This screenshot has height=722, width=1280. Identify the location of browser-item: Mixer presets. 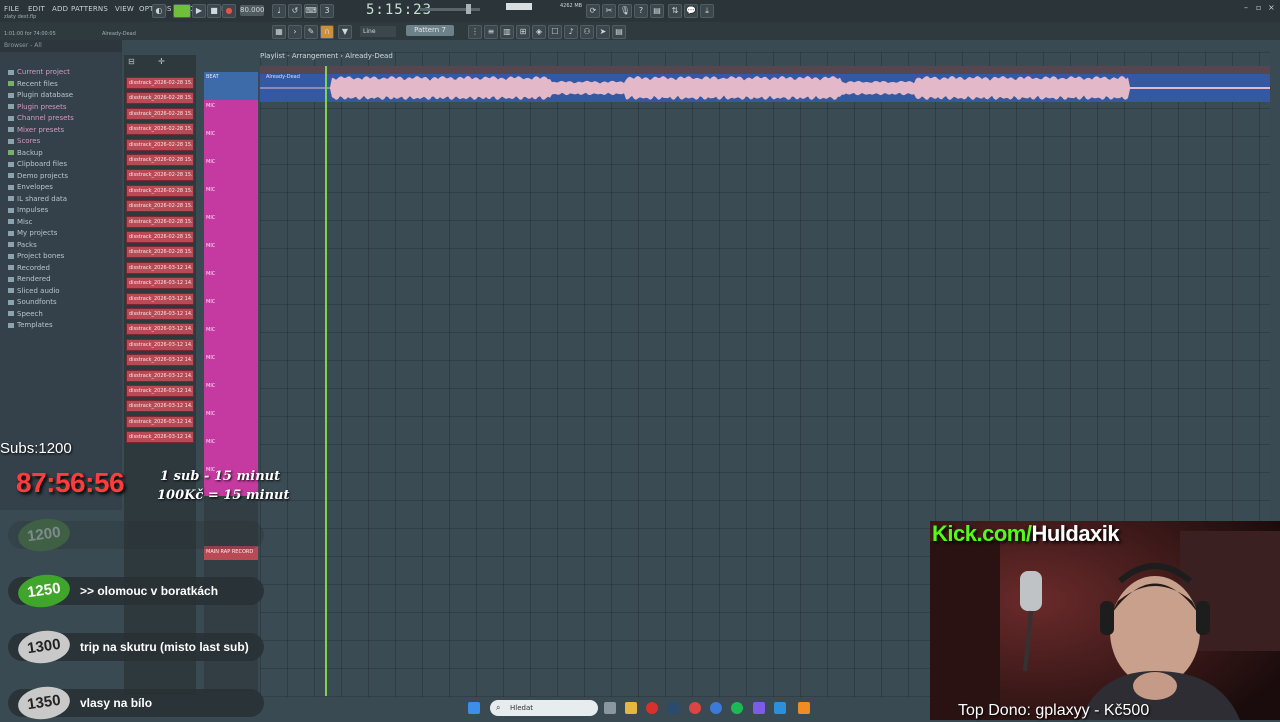
(36, 130).